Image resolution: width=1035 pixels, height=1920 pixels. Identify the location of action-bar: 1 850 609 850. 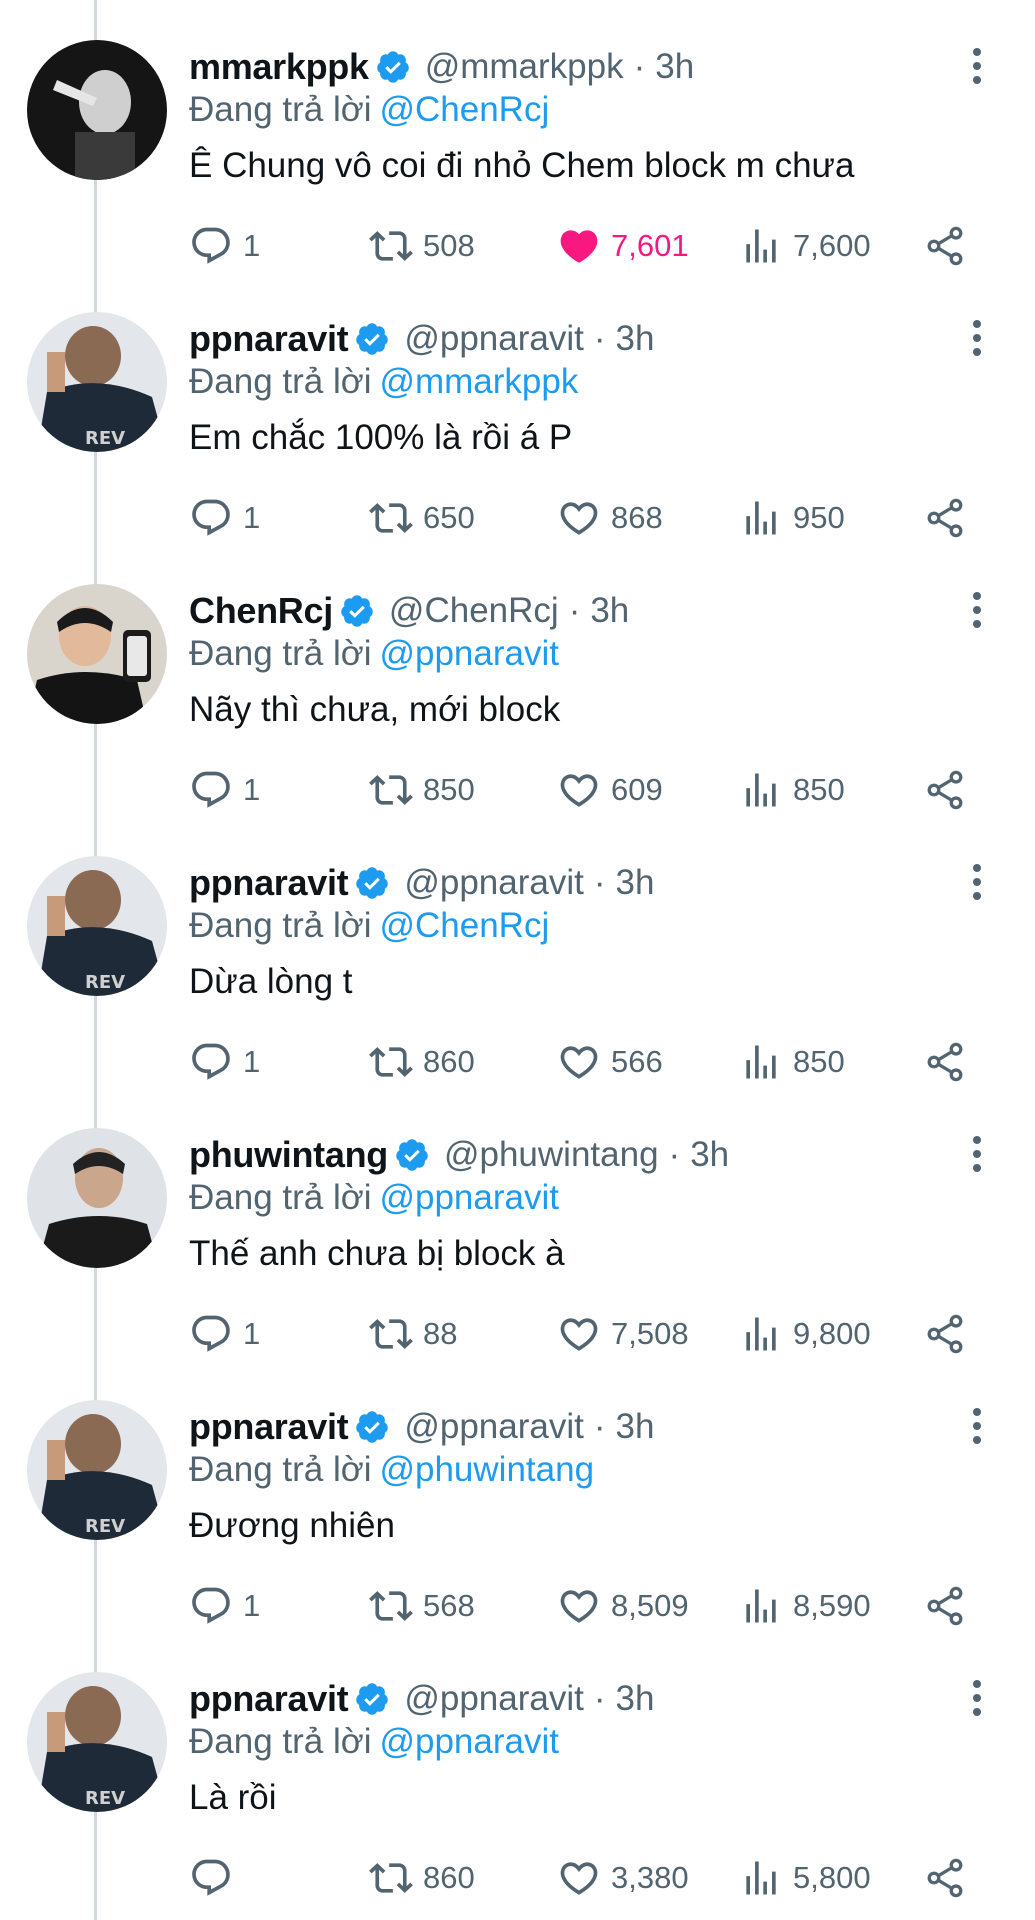
(584, 790).